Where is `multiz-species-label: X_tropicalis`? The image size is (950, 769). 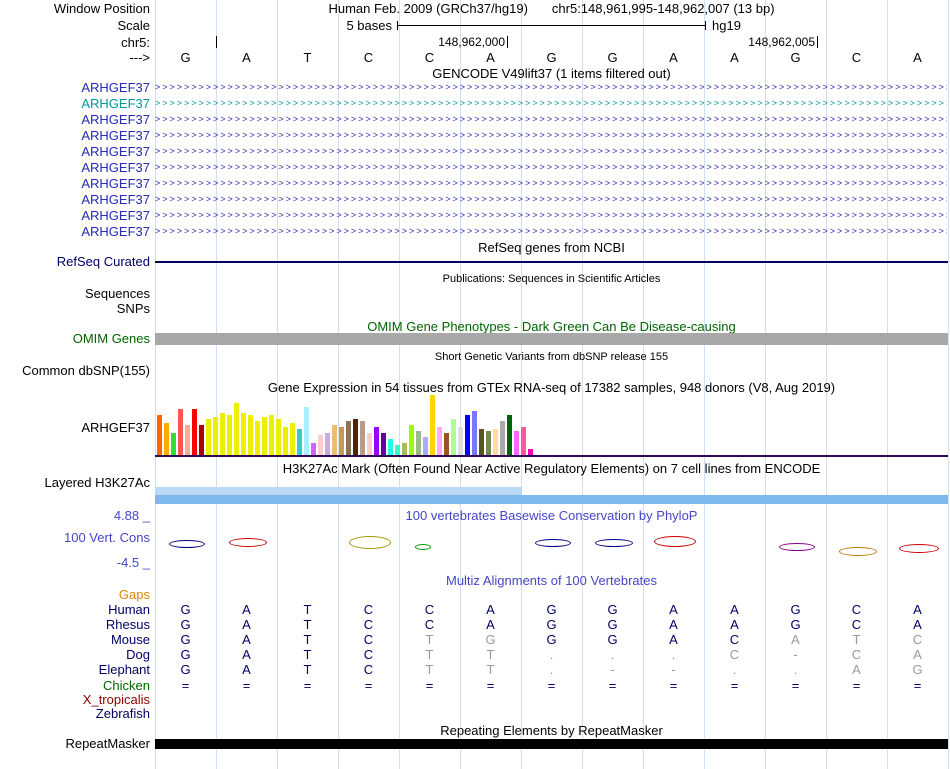 multiz-species-label: X_tropicalis is located at coordinates (75, 700).